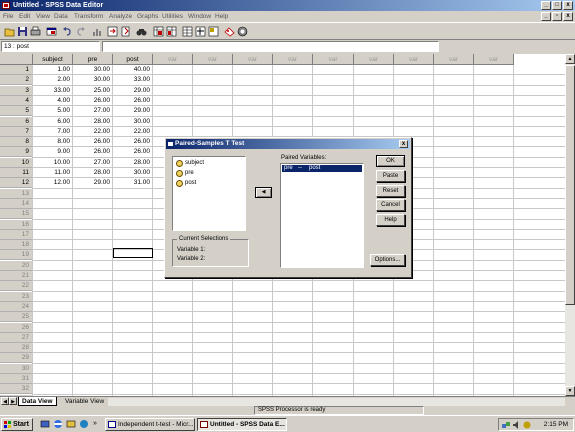  What do you see at coordinates (16, 90) in the screenshot?
I see `row-header: 3` at bounding box center [16, 90].